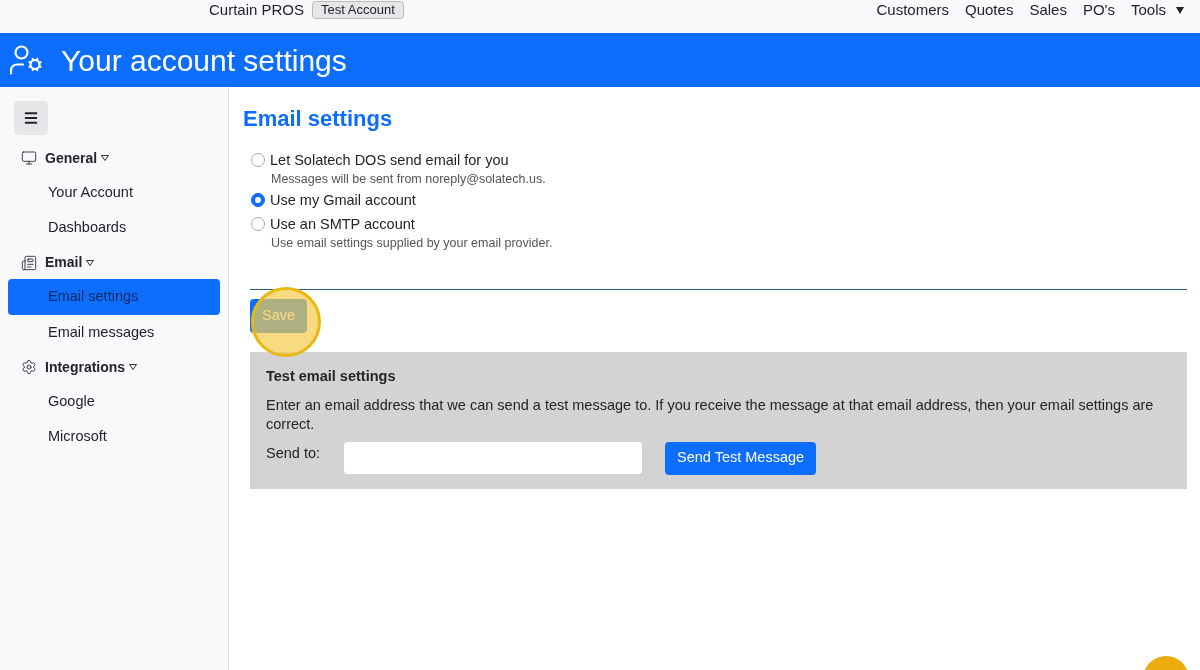  I want to click on newspaper-icon, so click(29, 262).